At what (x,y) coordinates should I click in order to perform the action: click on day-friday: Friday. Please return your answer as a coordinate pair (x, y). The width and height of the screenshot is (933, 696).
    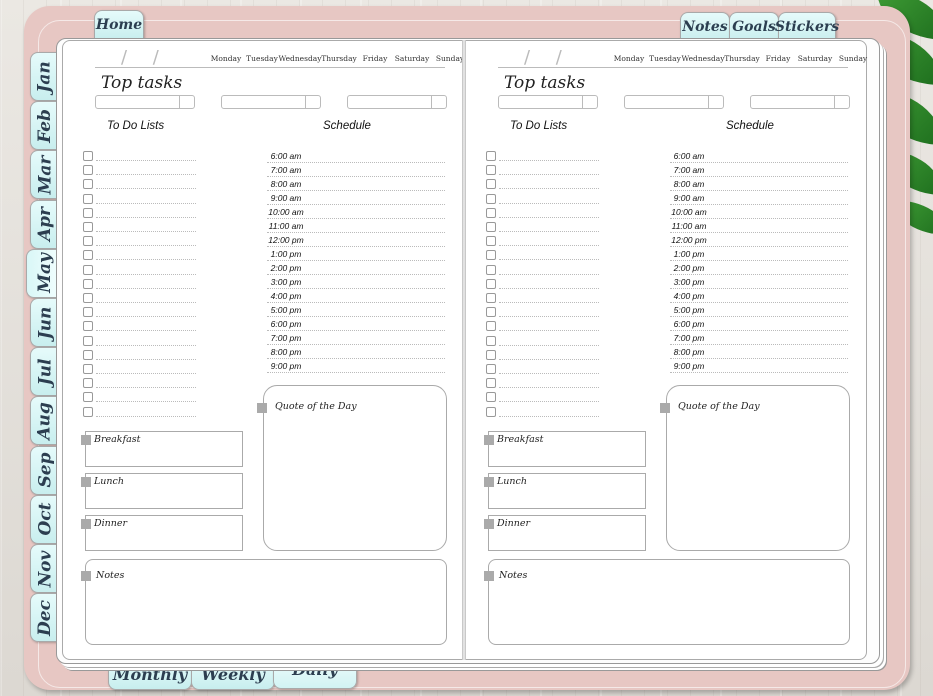
    Looking at the image, I should click on (778, 58).